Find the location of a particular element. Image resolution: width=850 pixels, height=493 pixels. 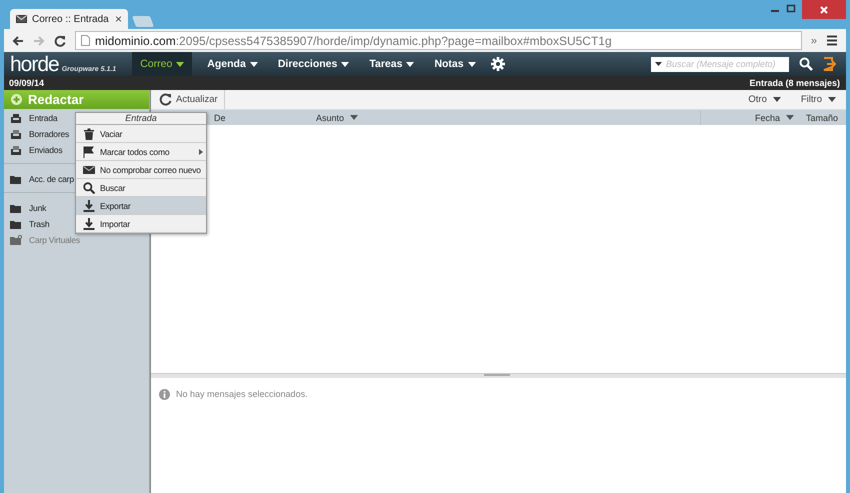

logo: horde is located at coordinates (34, 65).